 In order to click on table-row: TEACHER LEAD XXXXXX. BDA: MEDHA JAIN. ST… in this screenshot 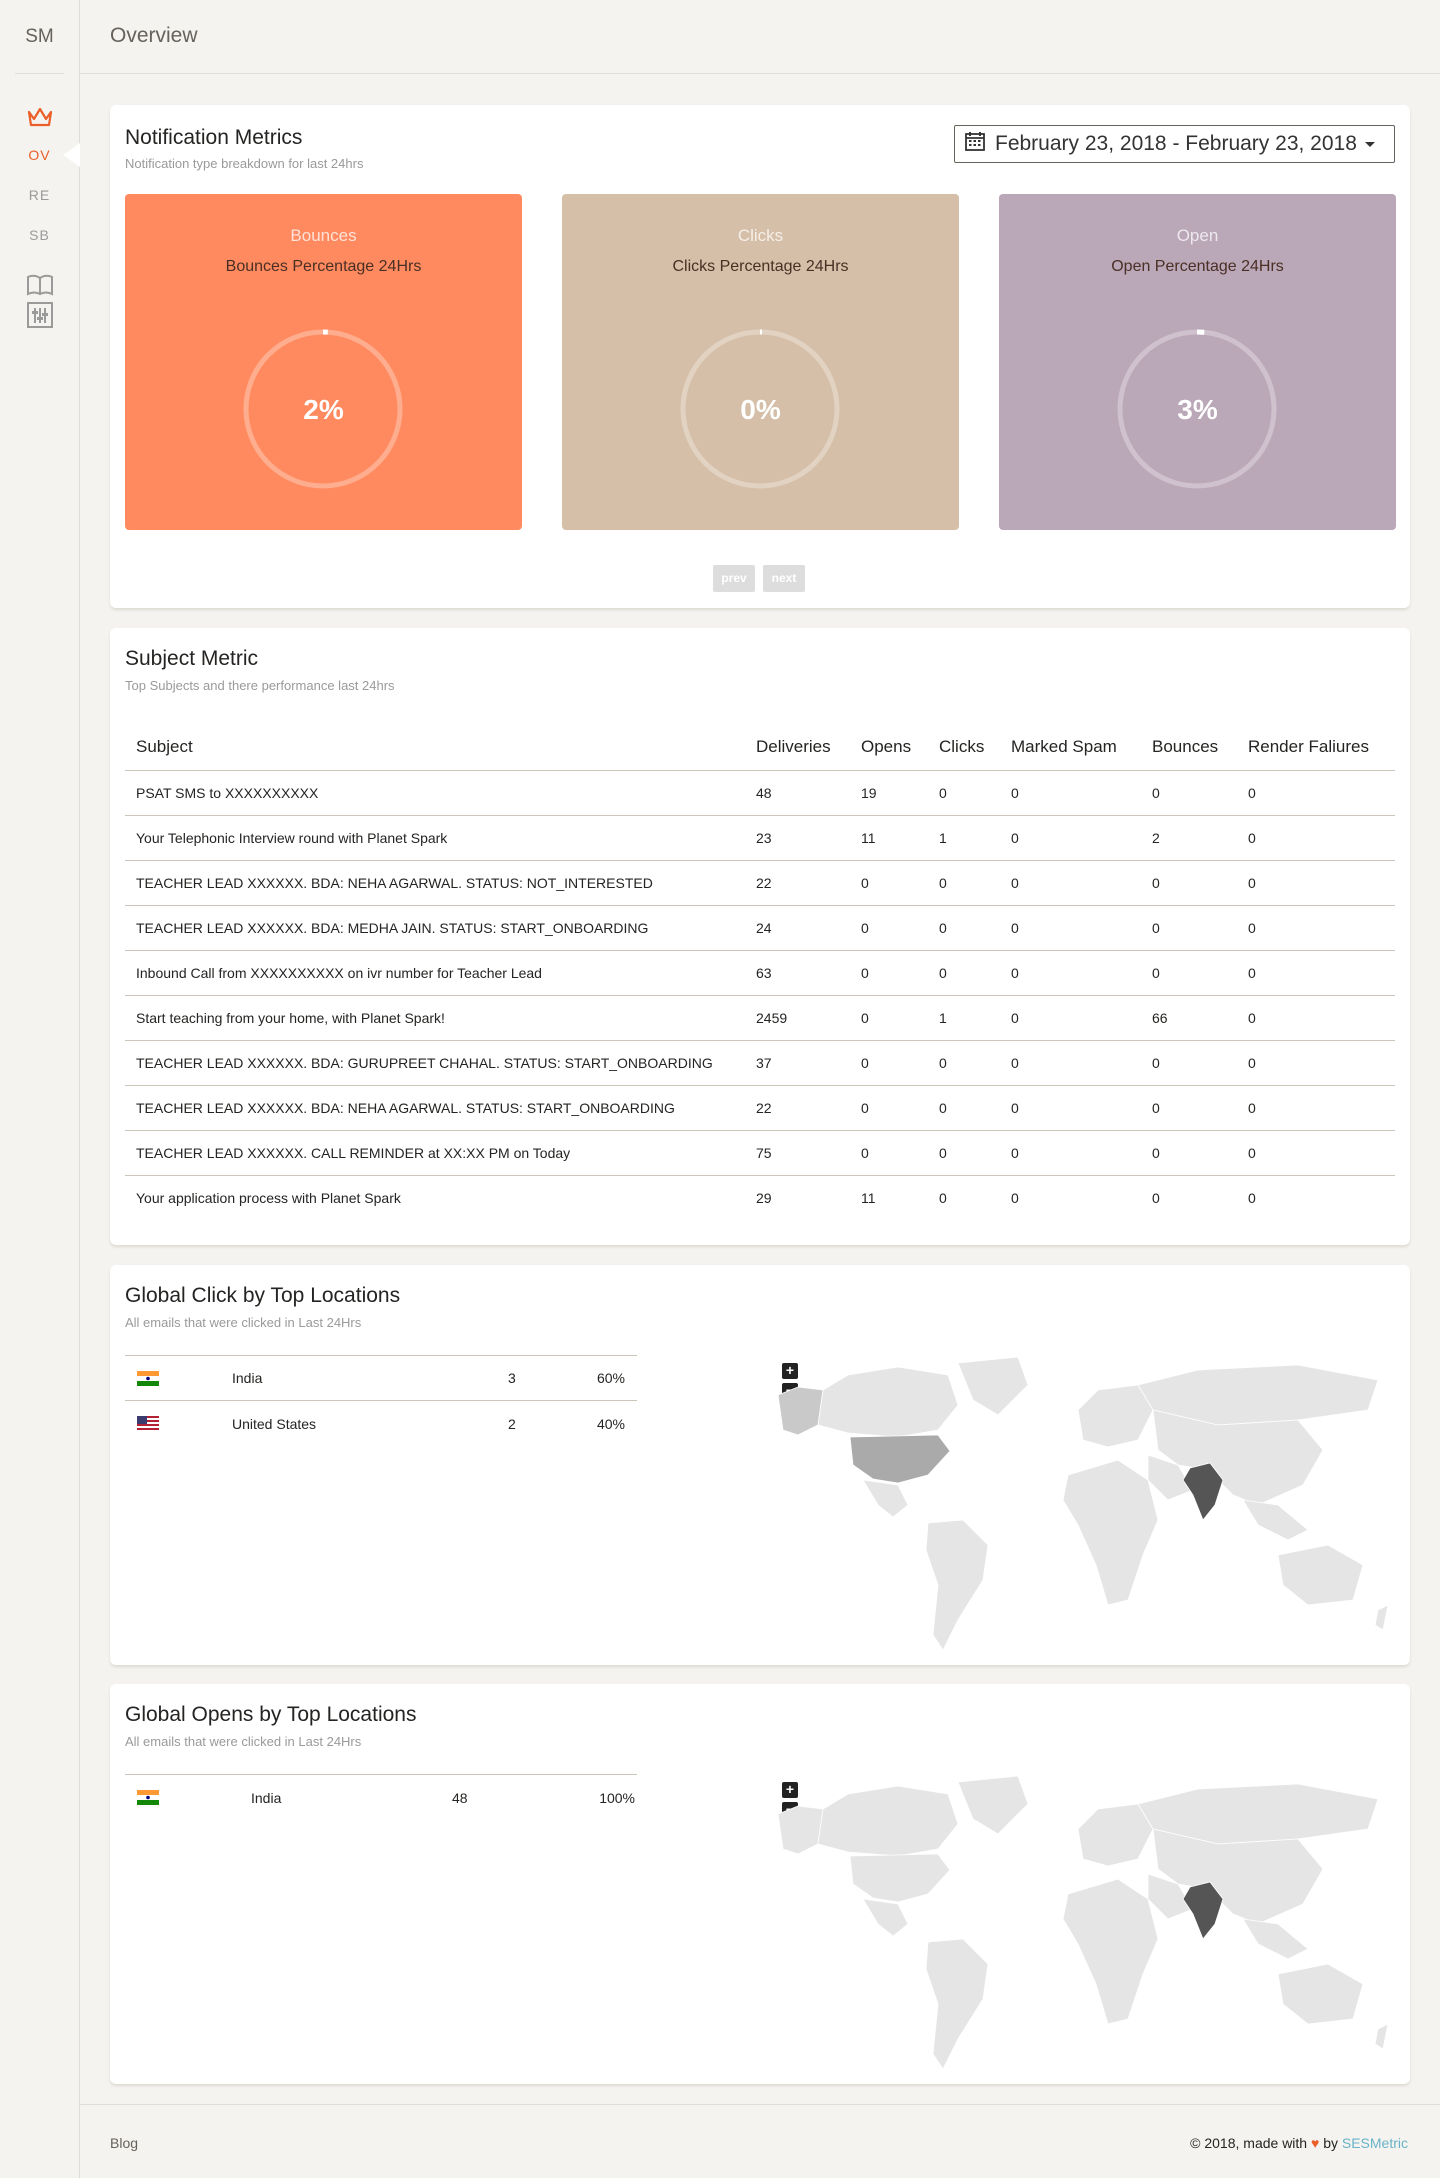, I will do `click(760, 928)`.